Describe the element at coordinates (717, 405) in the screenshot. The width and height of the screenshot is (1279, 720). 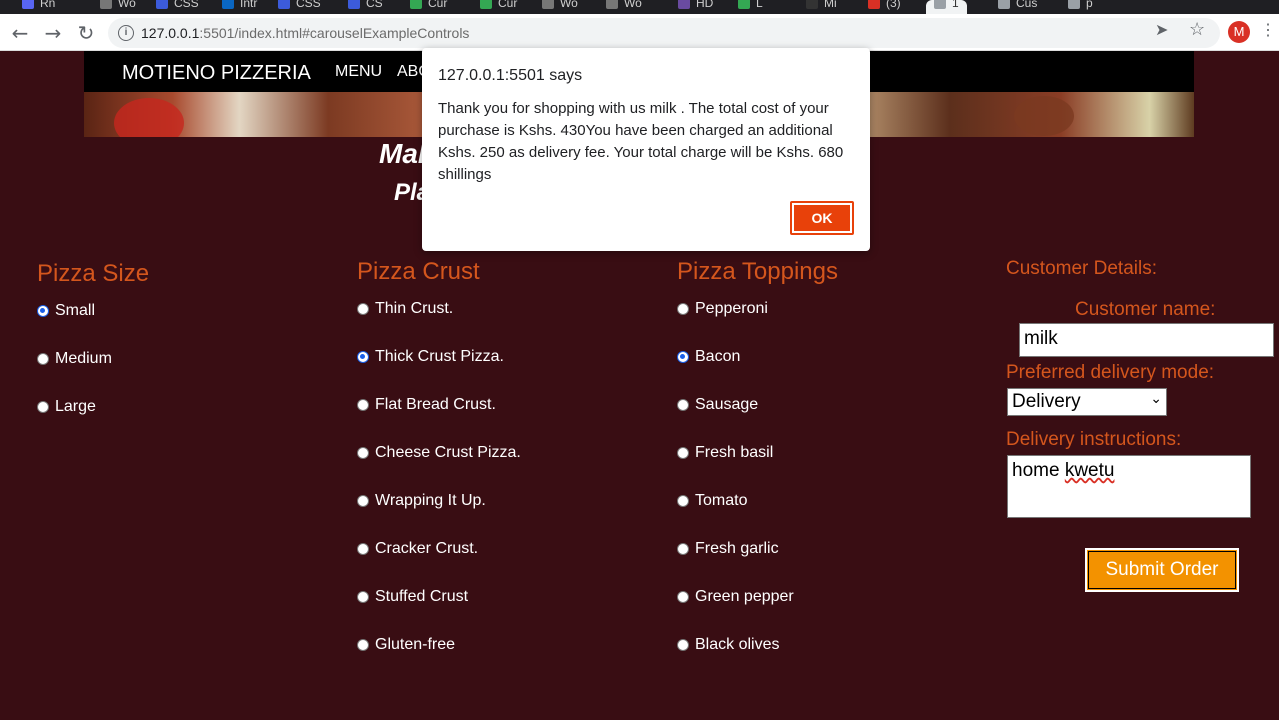
I see `toppings-option: Sausage` at that location.